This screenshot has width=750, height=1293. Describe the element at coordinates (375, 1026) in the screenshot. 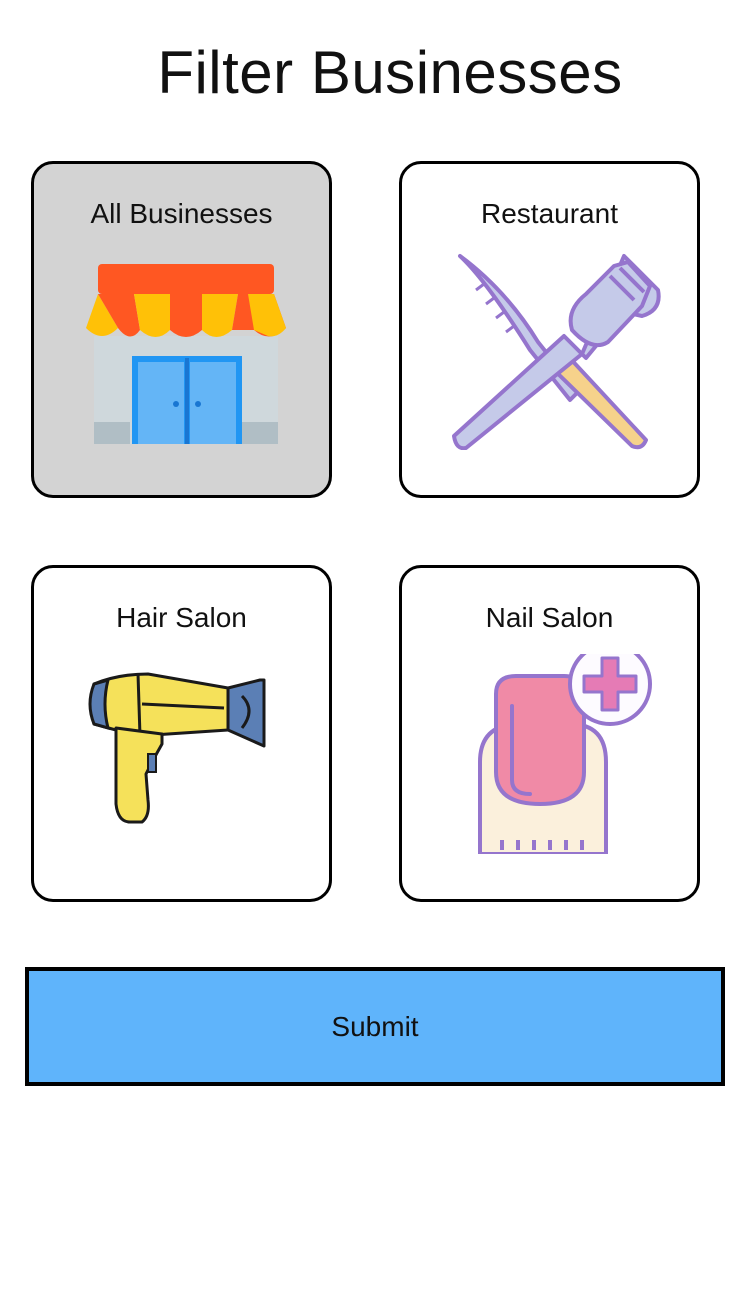

I see `submit-button: Submit` at that location.